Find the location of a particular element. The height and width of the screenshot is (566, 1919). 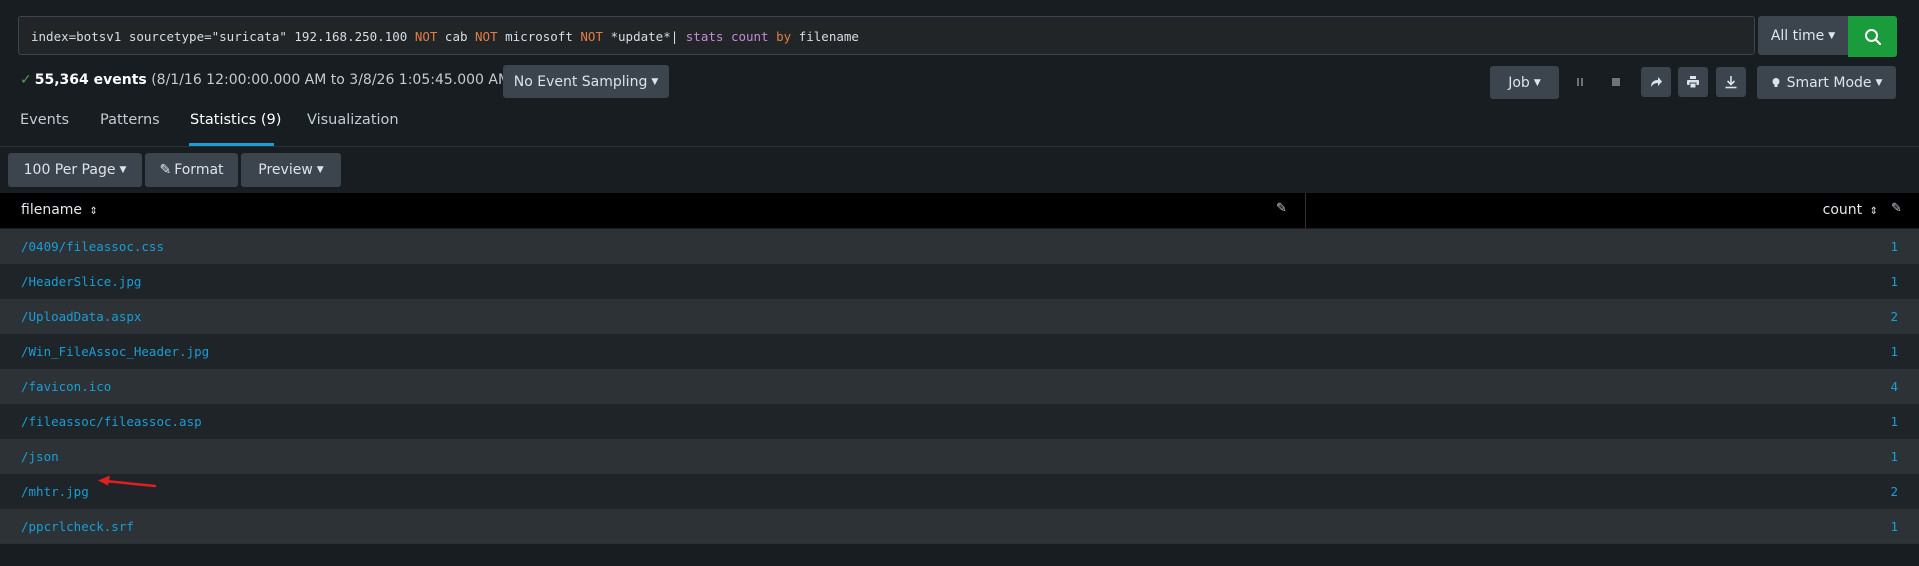

checkmark-icon: ✓ is located at coordinates (26, 80).